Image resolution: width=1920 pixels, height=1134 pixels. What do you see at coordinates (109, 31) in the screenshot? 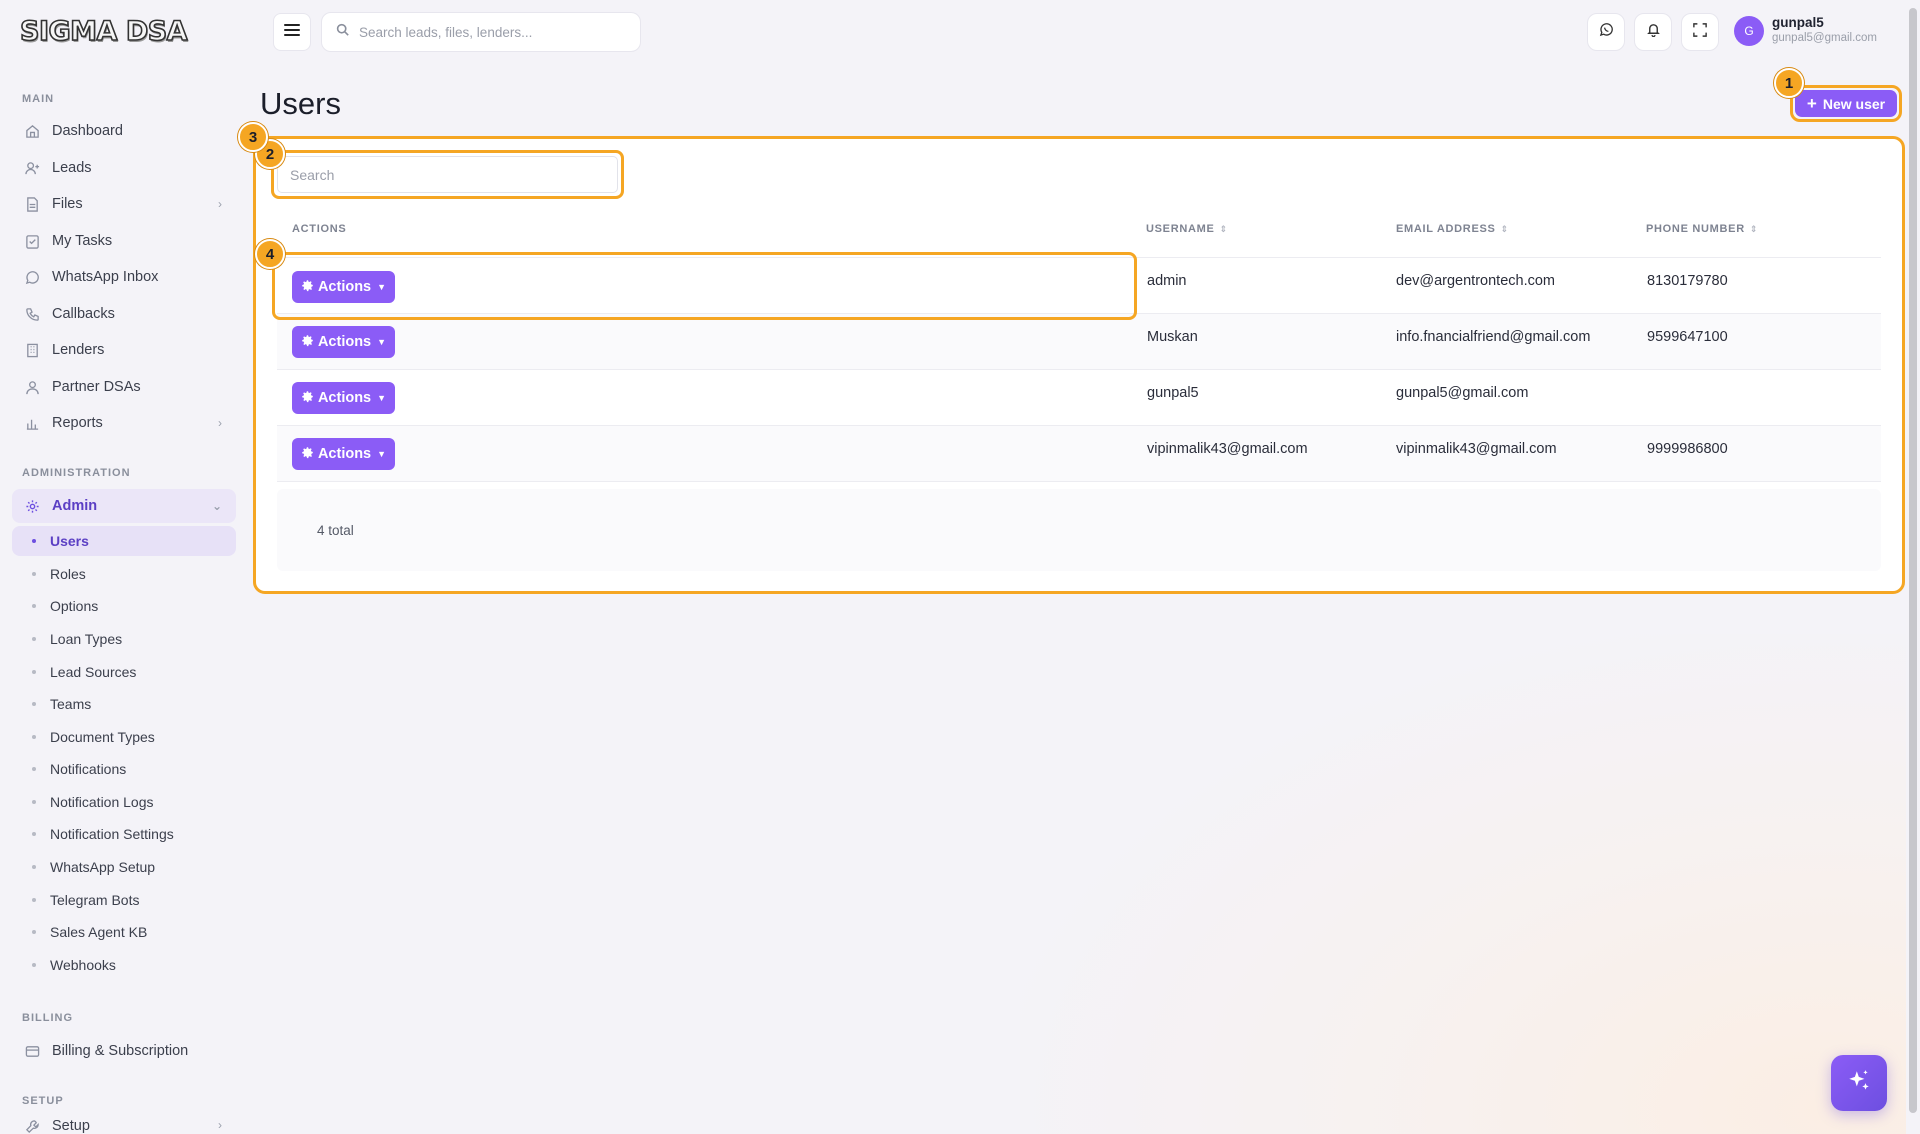
I see `brand-logo: SIGMA DSA` at bounding box center [109, 31].